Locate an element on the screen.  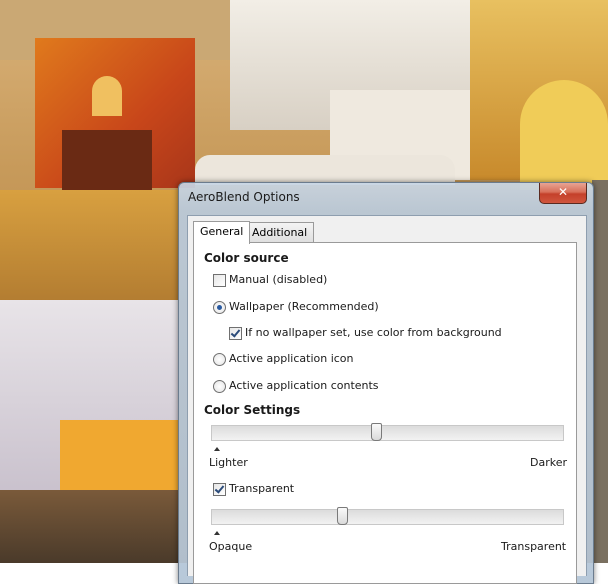
fallback-checkbox-box is located at coordinates (235, 333).